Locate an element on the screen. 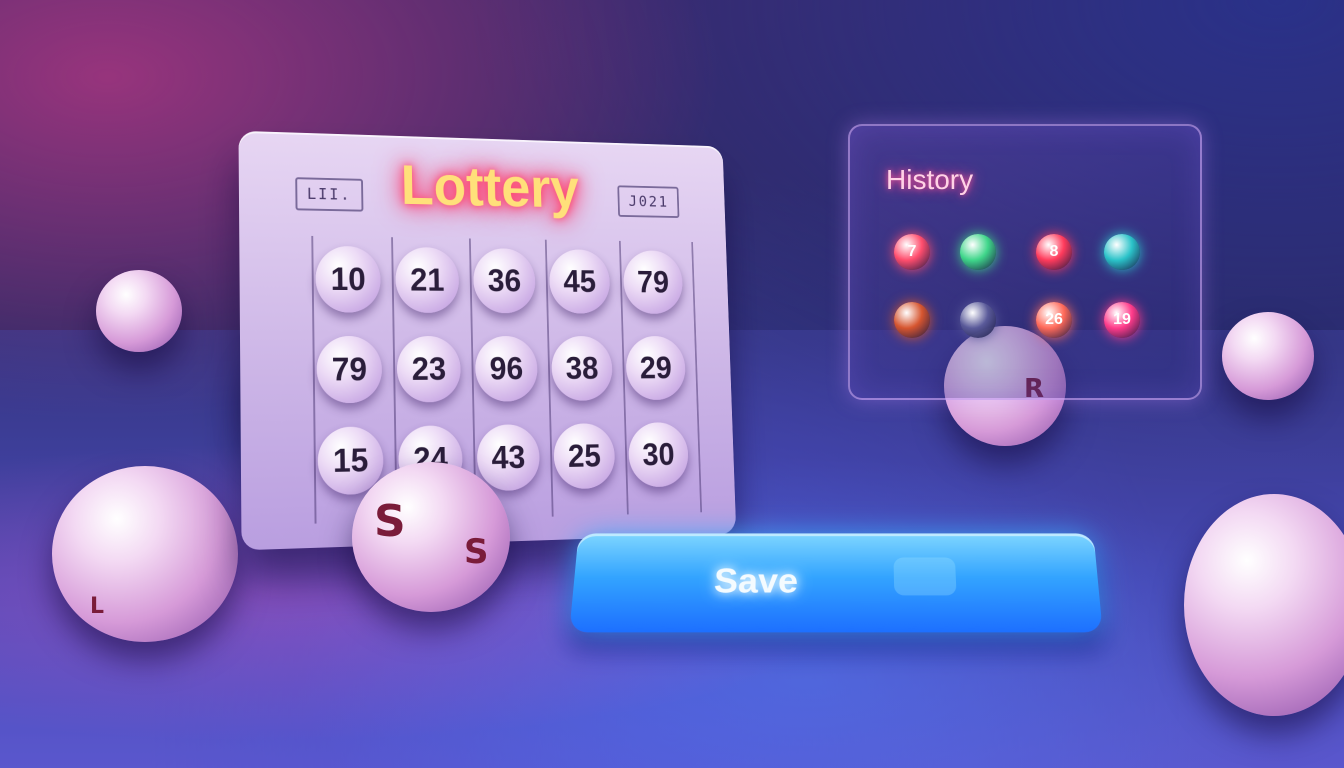  save-icon is located at coordinates (925, 576).